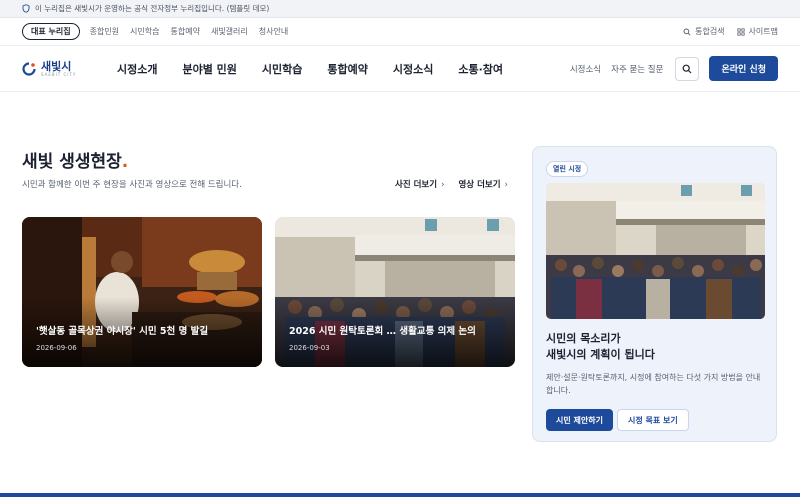 This screenshot has height=500, width=800. Describe the element at coordinates (451, 184) in the screenshot. I see `more-links: 사진 더보기 › 영상 더보기 ›` at that location.